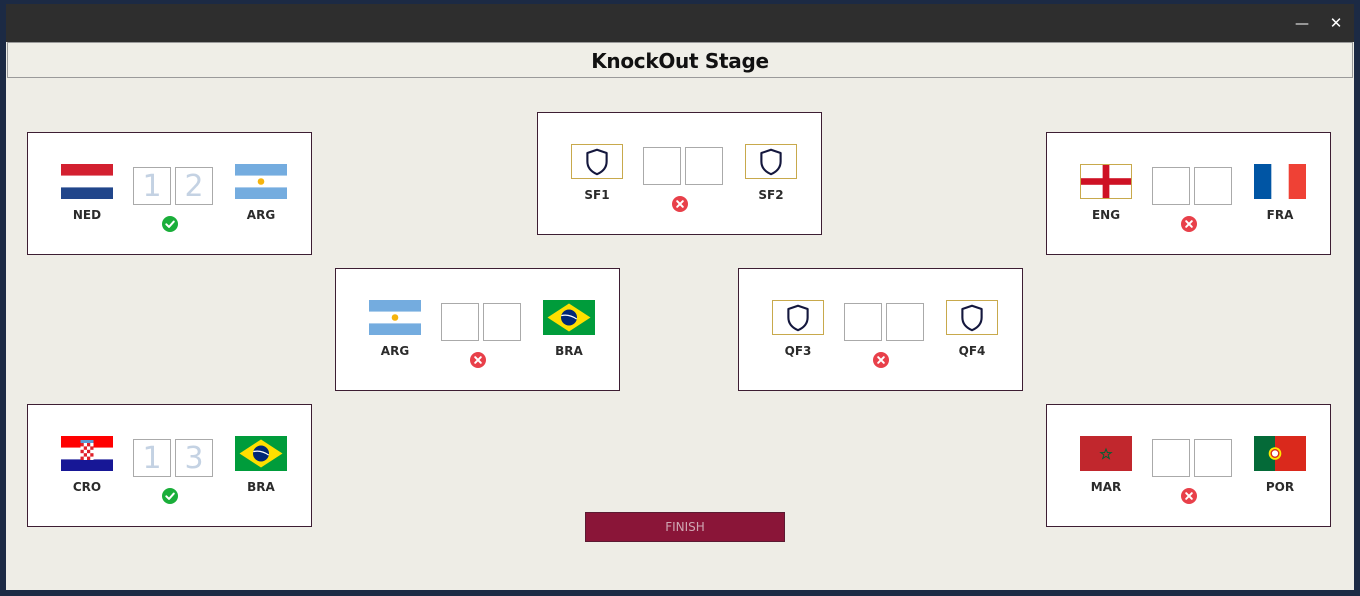 Image resolution: width=1360 pixels, height=596 pixels. I want to click on team-a-name: QF3, so click(798, 351).